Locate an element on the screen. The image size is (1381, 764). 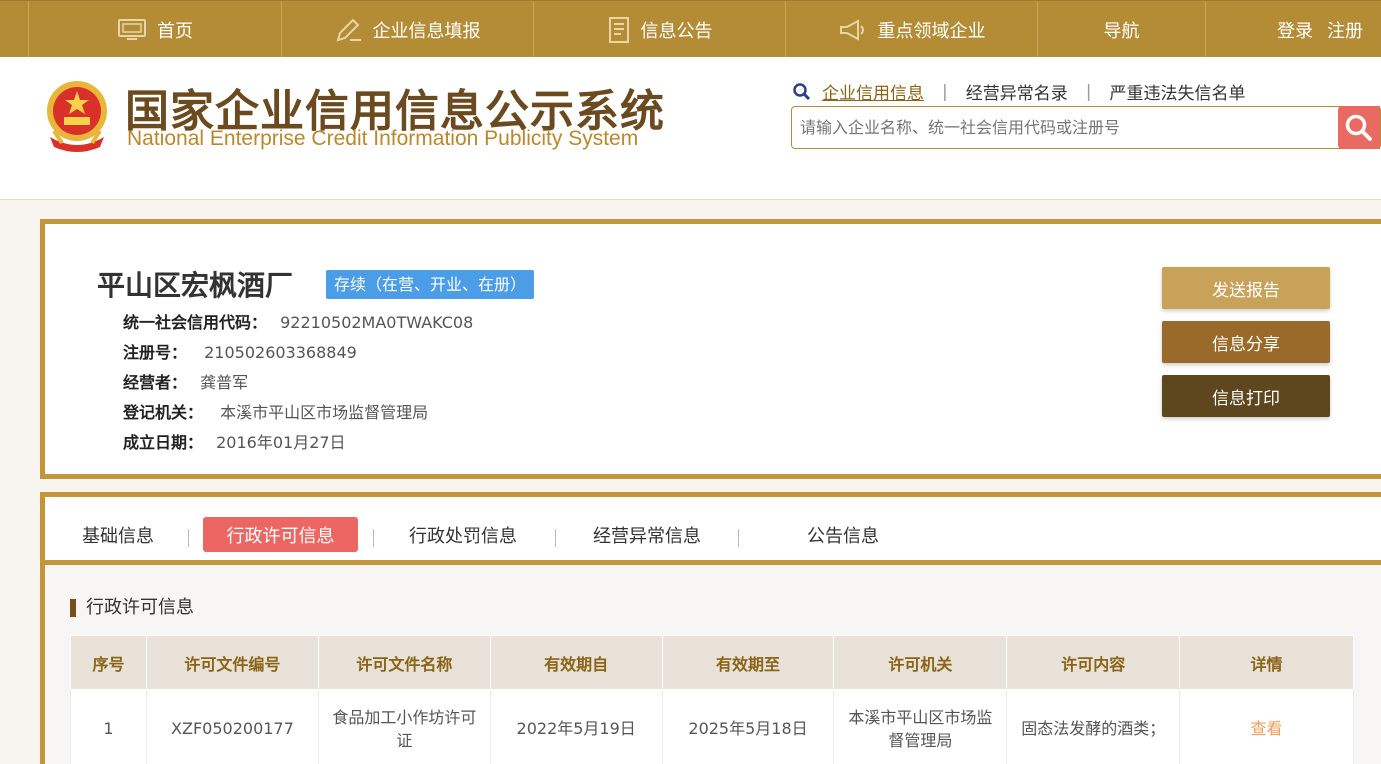
column-header: 许可文件名称 is located at coordinates (404, 662).